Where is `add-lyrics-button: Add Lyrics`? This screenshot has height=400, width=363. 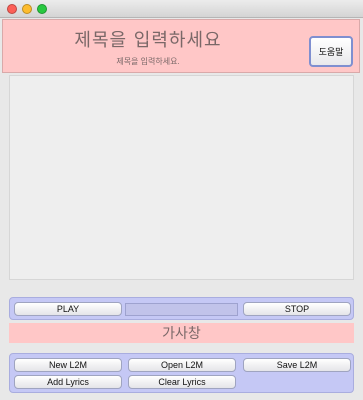
add-lyrics-button: Add Lyrics is located at coordinates (68, 382).